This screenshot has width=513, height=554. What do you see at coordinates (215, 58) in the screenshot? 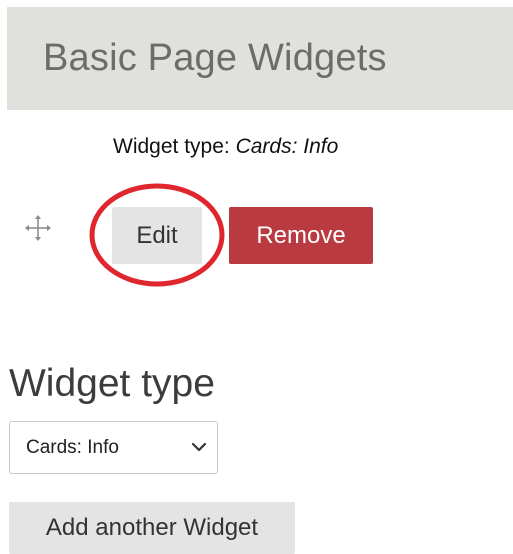
I see `page-title: Basic Page Widgets` at bounding box center [215, 58].